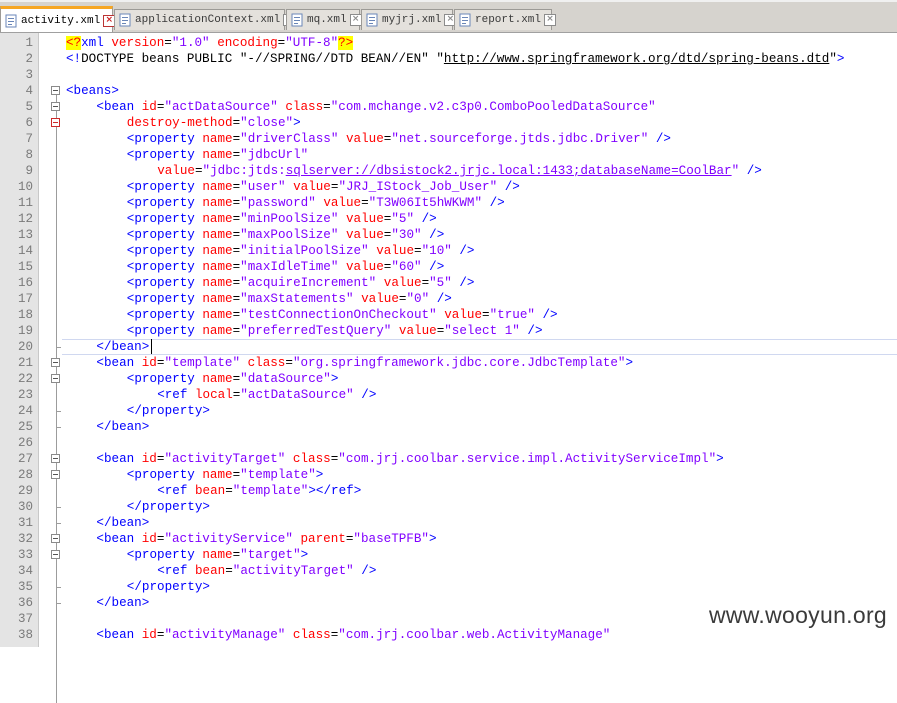 The image size is (897, 703). I want to click on line-number: 17, so click(25, 299).